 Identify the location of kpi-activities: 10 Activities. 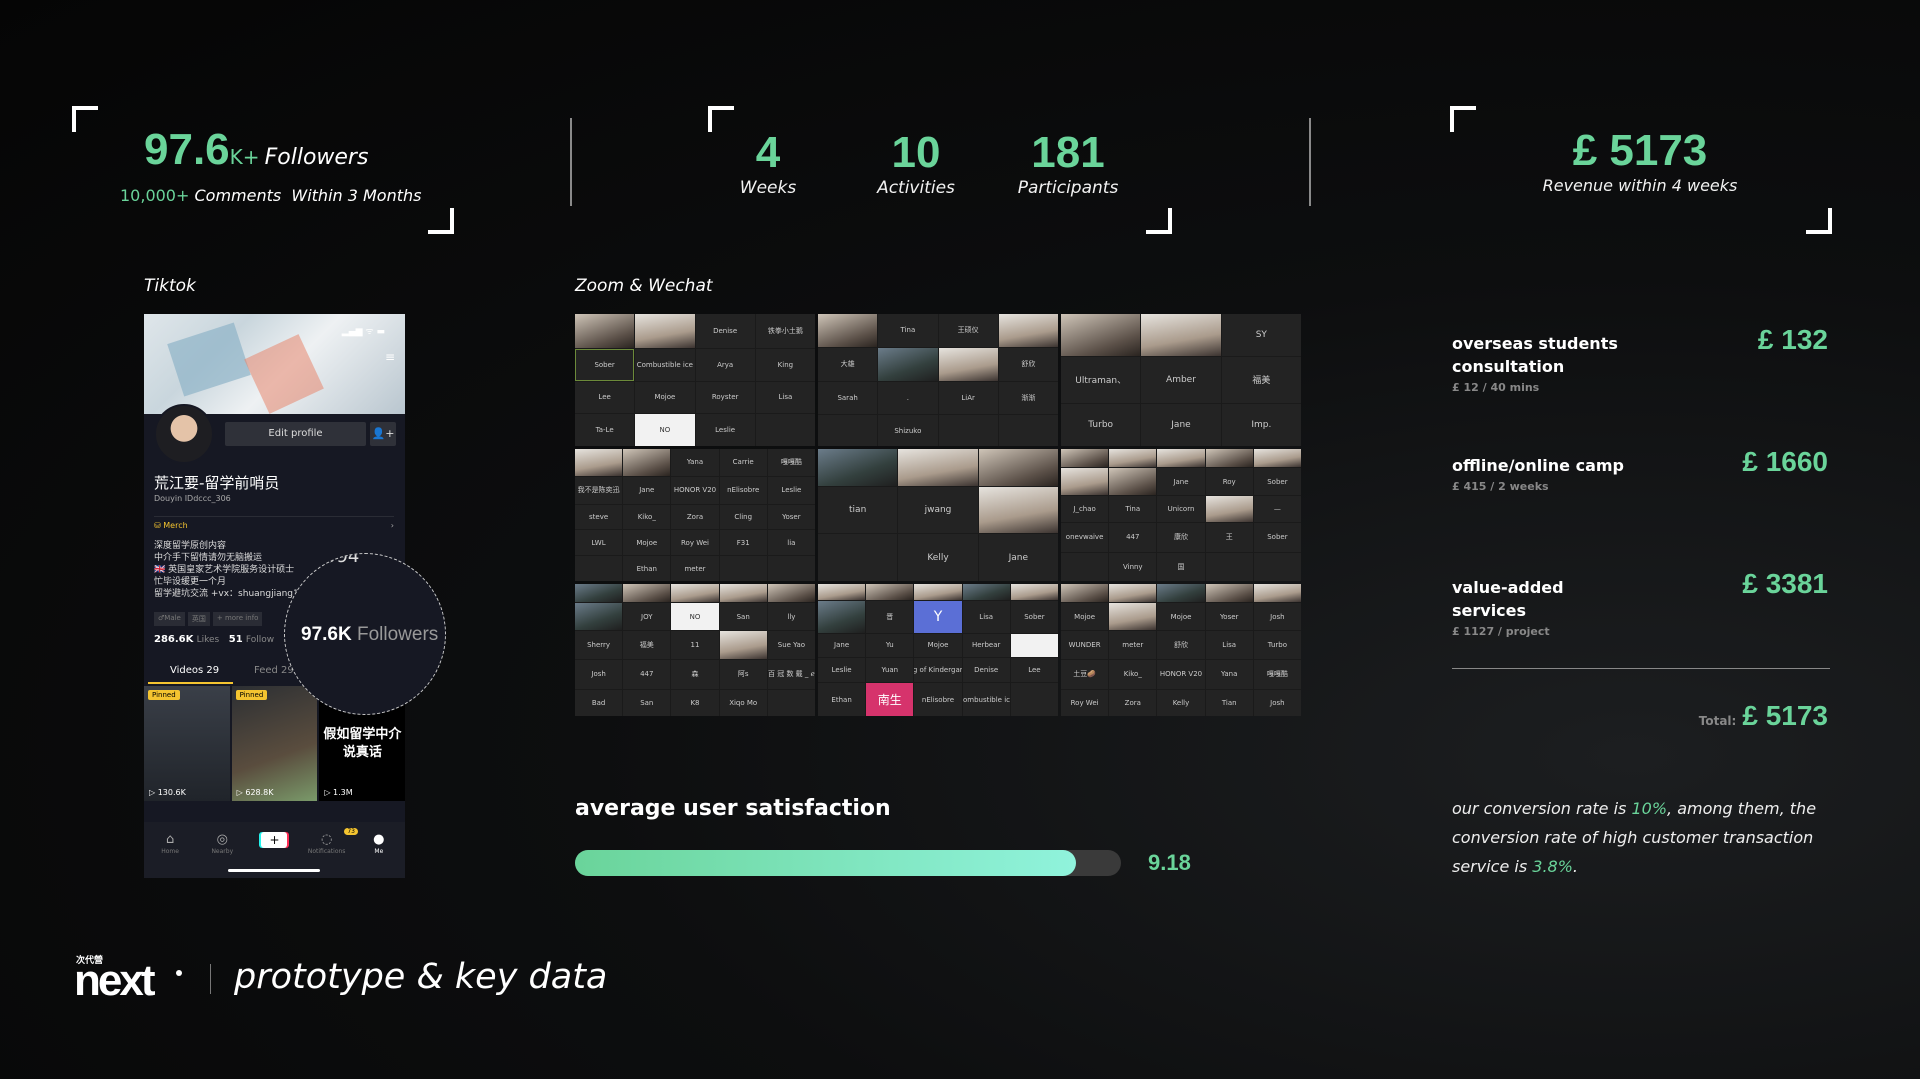
(916, 163).